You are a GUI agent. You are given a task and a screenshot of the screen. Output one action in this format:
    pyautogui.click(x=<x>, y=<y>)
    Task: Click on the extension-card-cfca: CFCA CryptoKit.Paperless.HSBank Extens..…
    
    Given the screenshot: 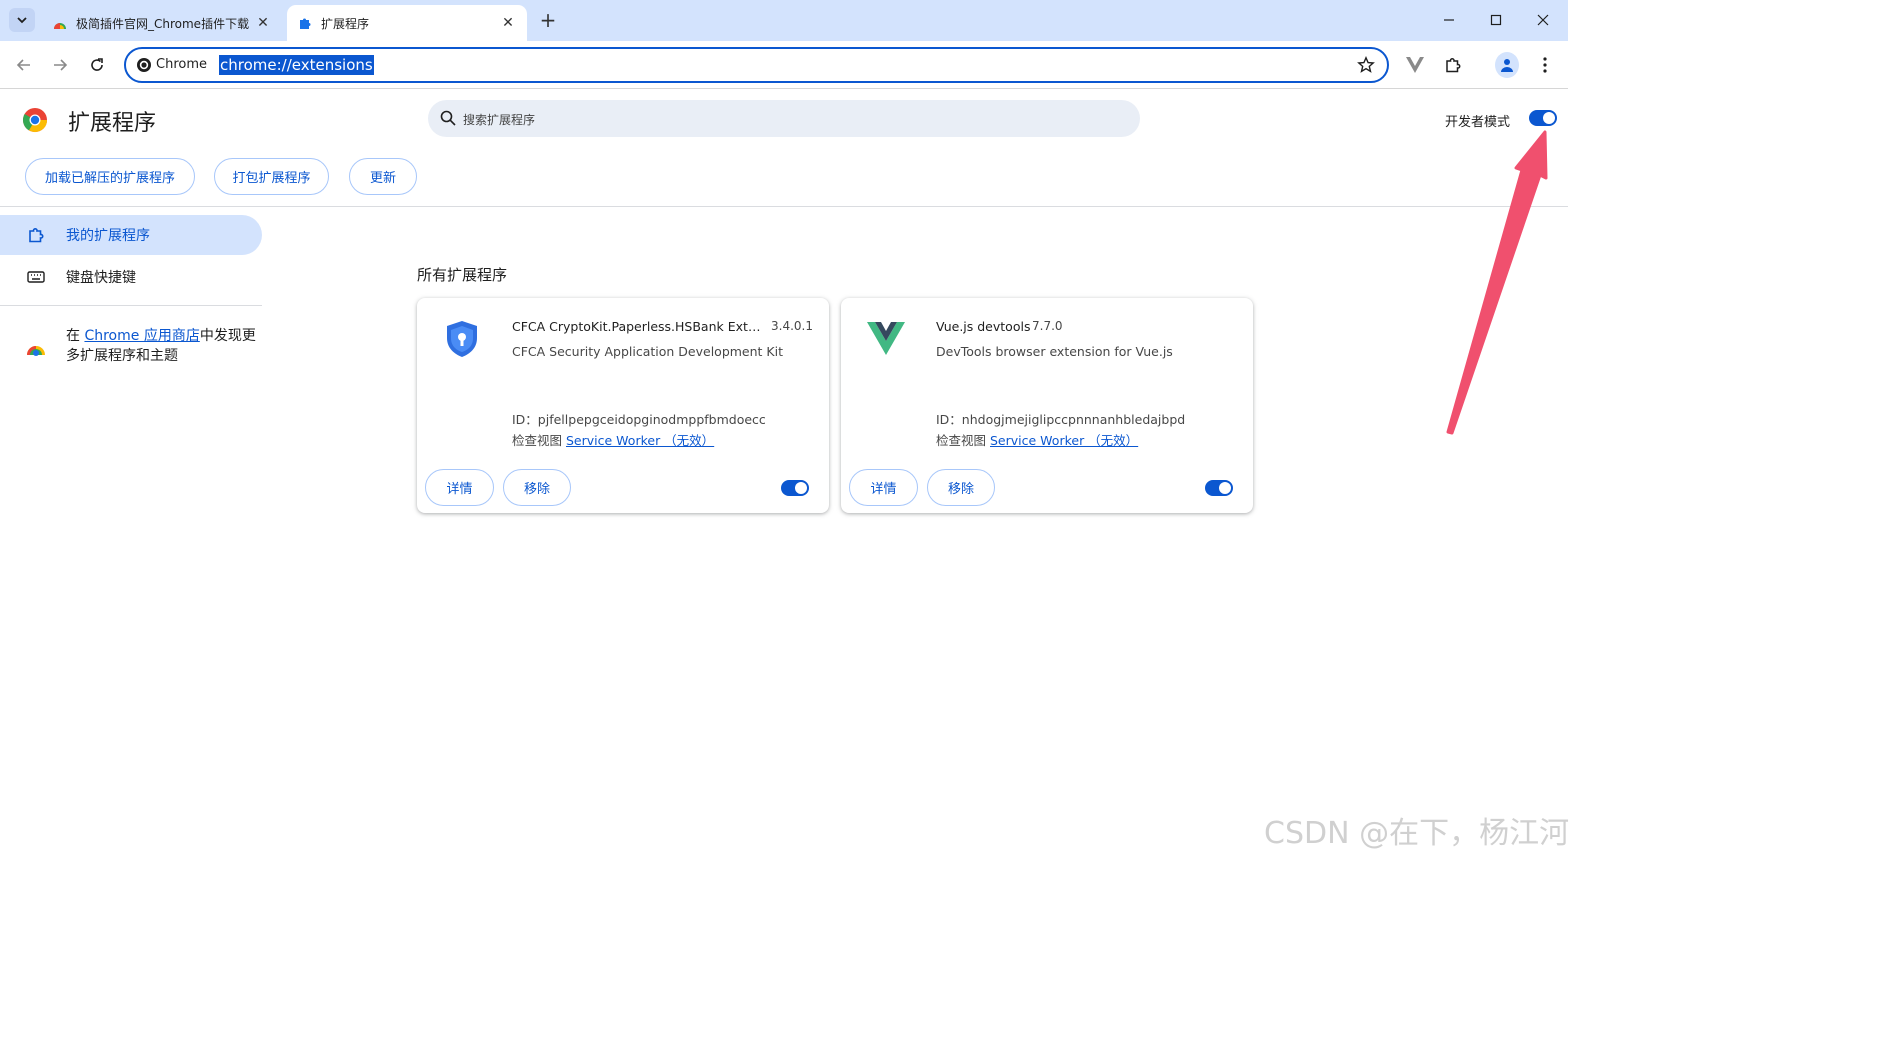 What is the action you would take?
    pyautogui.click(x=623, y=405)
    